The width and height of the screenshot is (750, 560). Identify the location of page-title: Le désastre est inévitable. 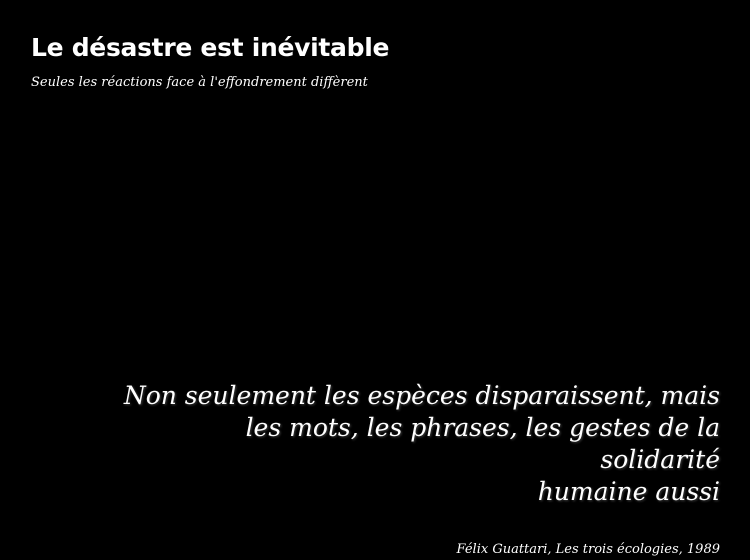
(375, 48).